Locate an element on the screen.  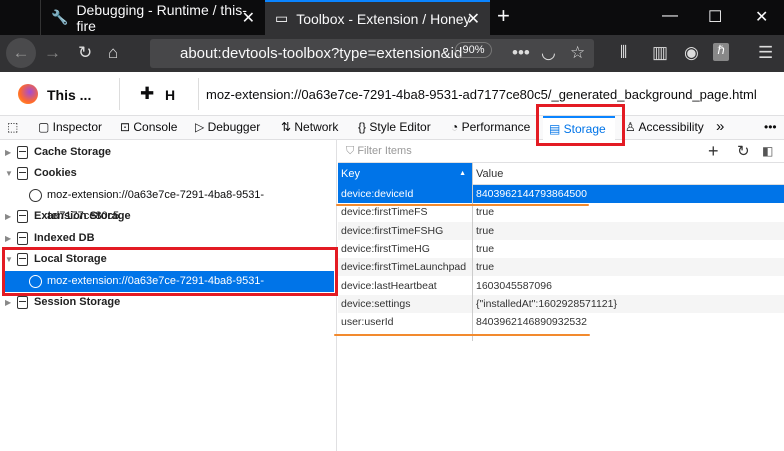
tab-label: Performance is located at coordinates (496, 127).